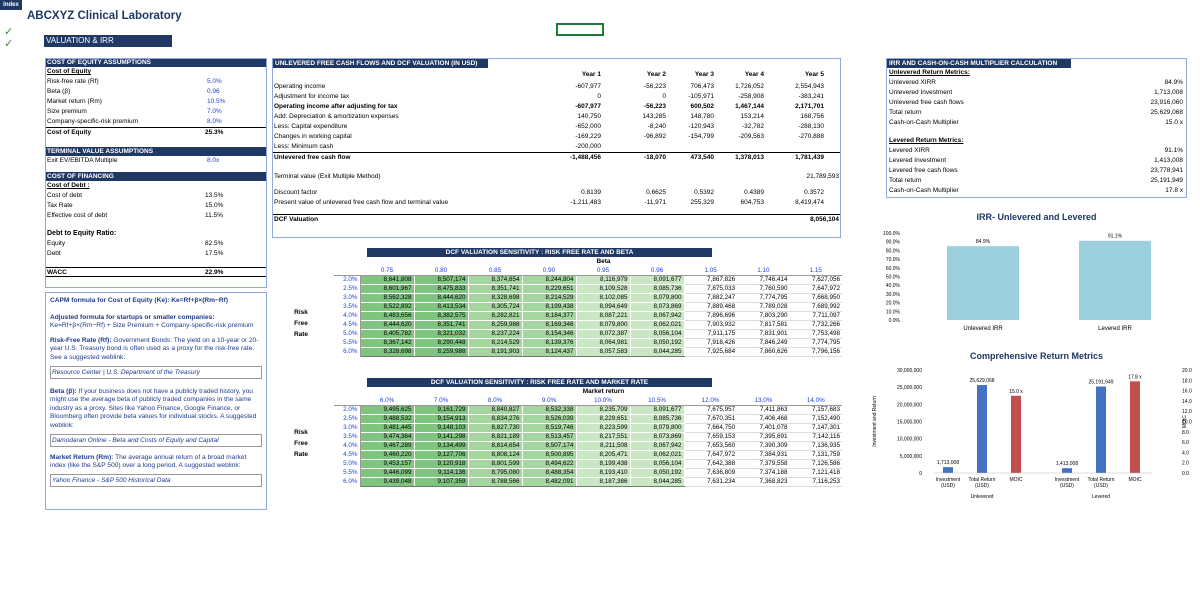 This screenshot has height=600, width=1200. I want to click on sens-cell: 8,351,741, so click(495, 289).